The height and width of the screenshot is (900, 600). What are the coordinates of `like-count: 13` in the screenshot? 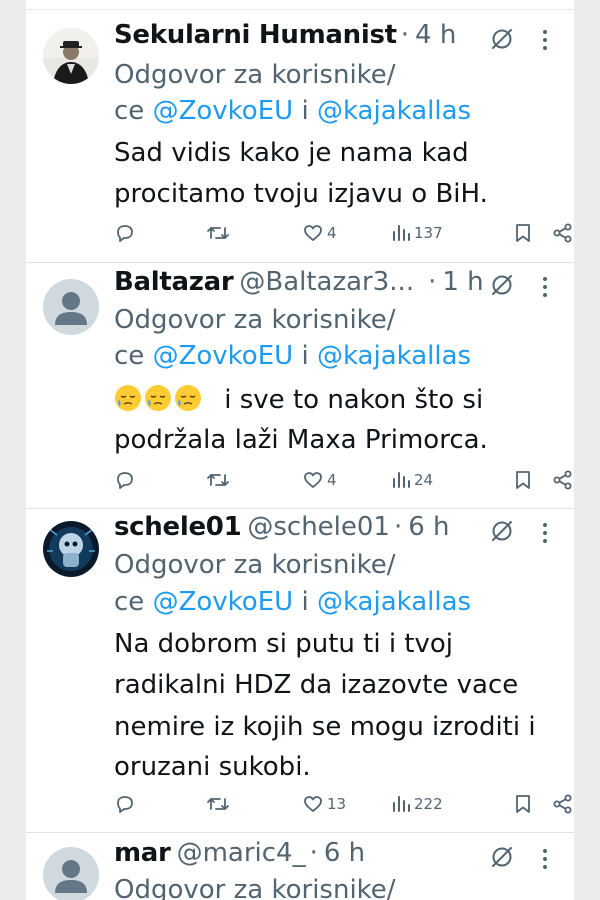 It's located at (337, 804).